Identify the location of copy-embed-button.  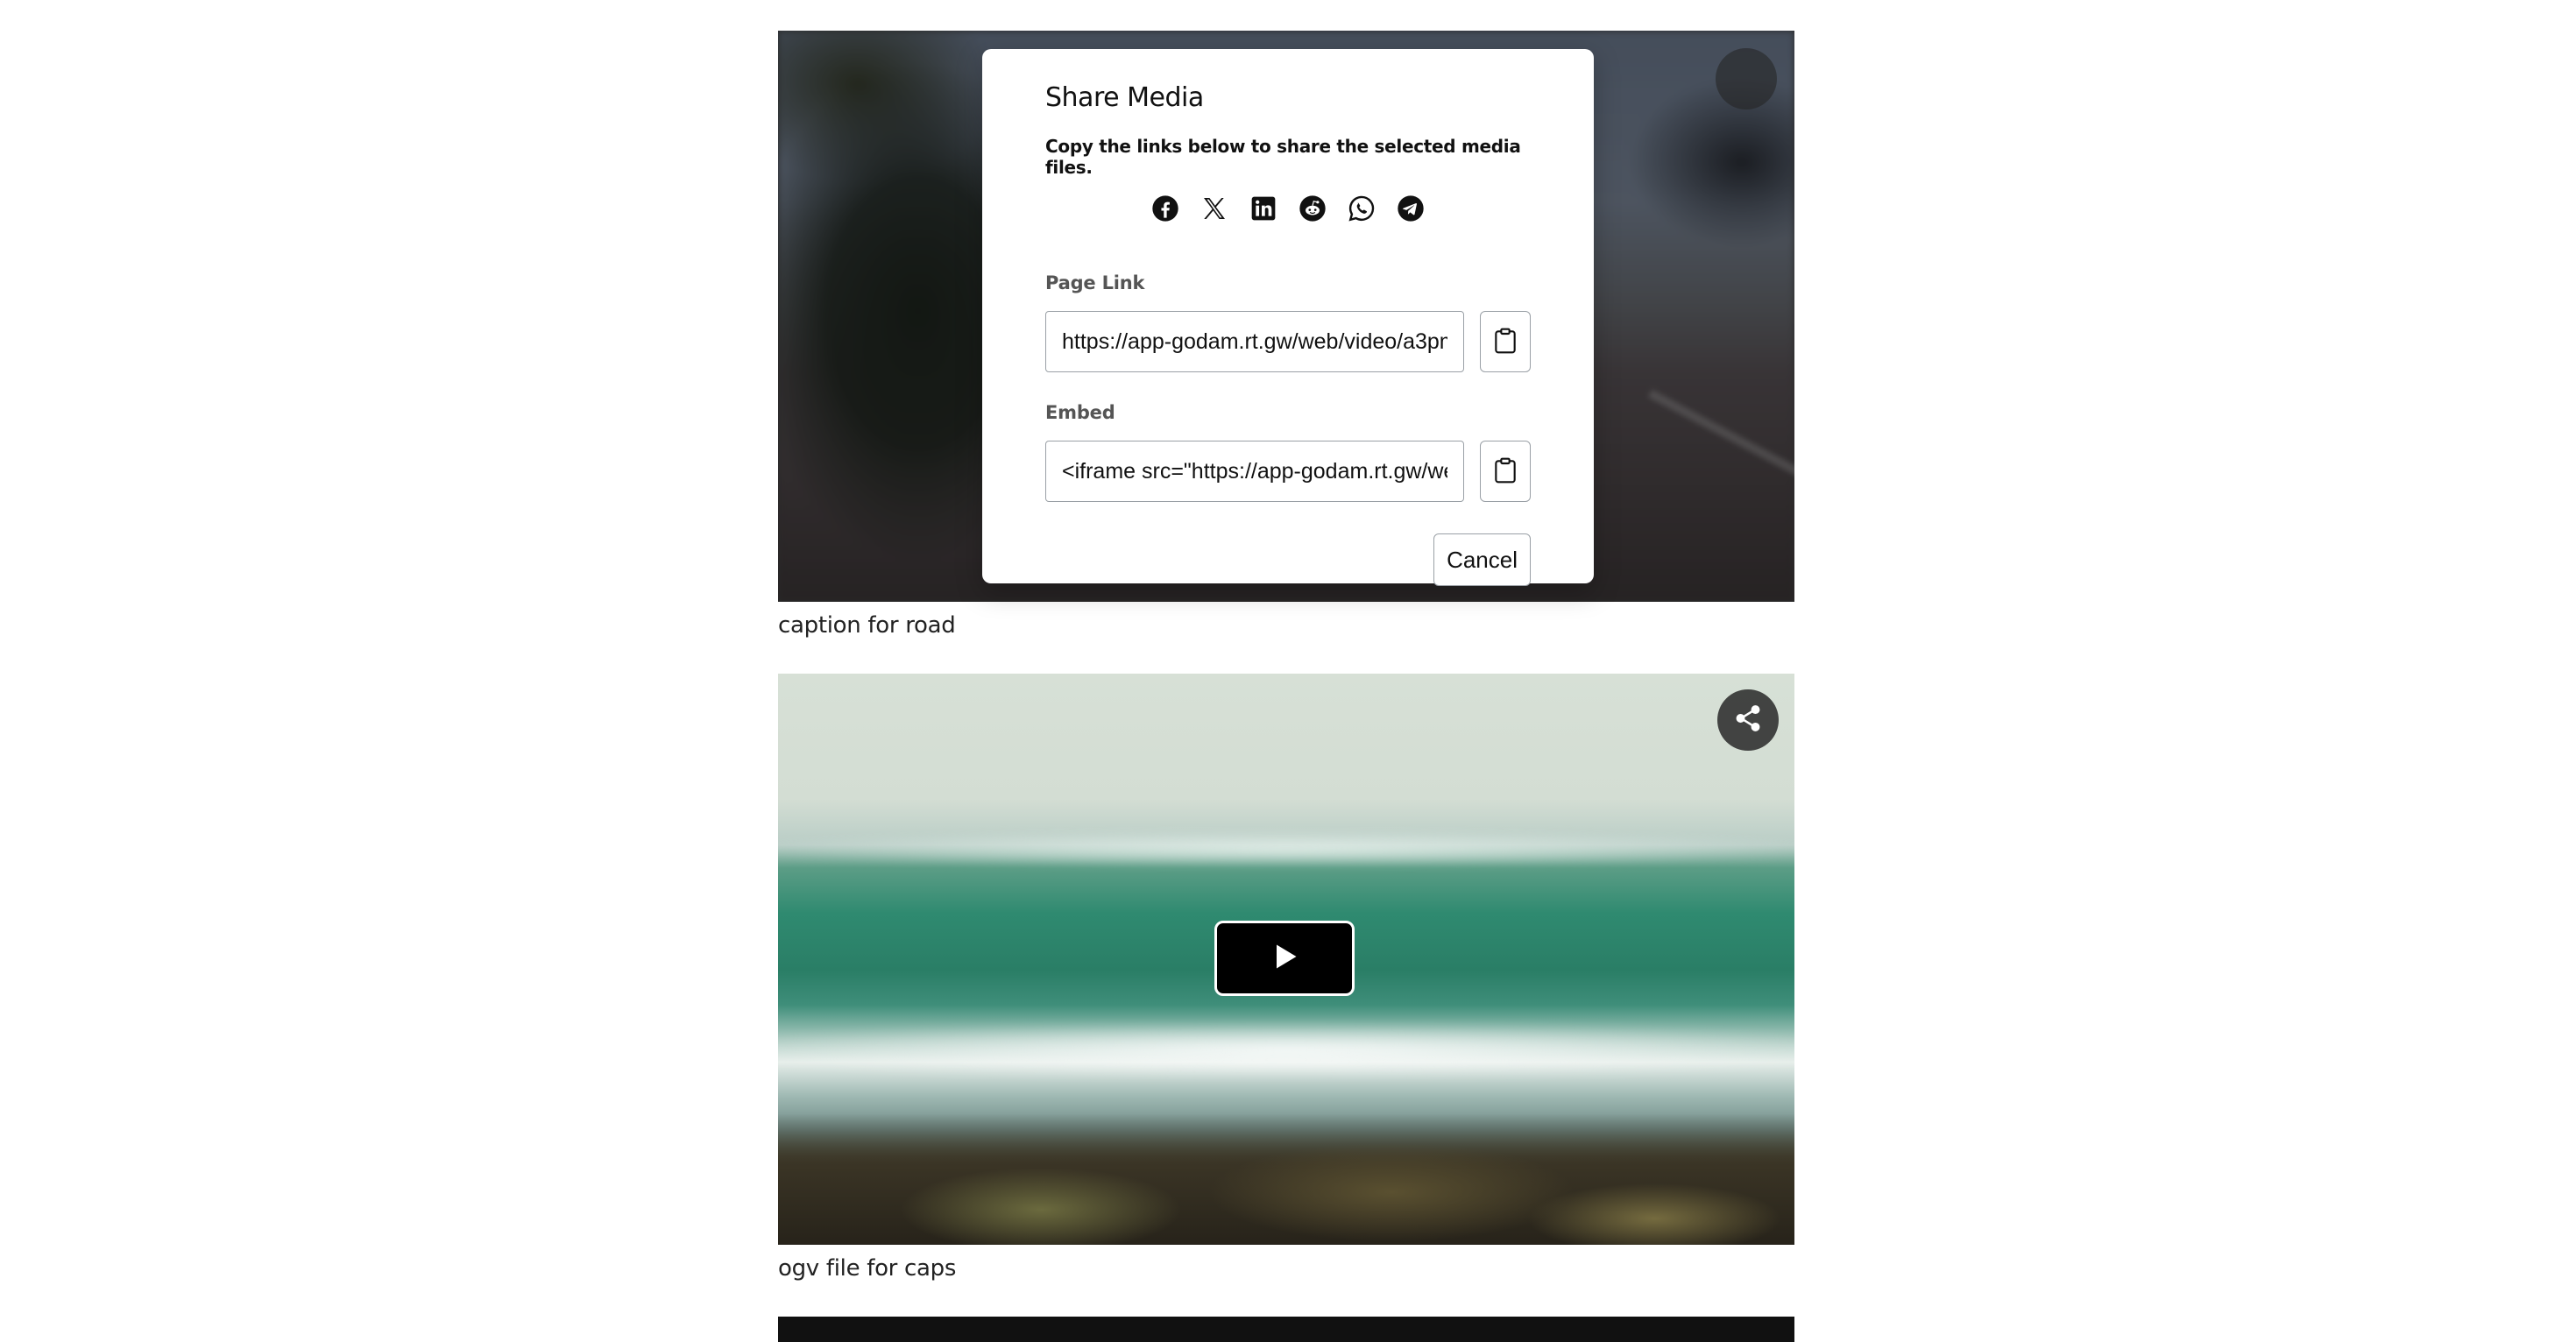
(1505, 471).